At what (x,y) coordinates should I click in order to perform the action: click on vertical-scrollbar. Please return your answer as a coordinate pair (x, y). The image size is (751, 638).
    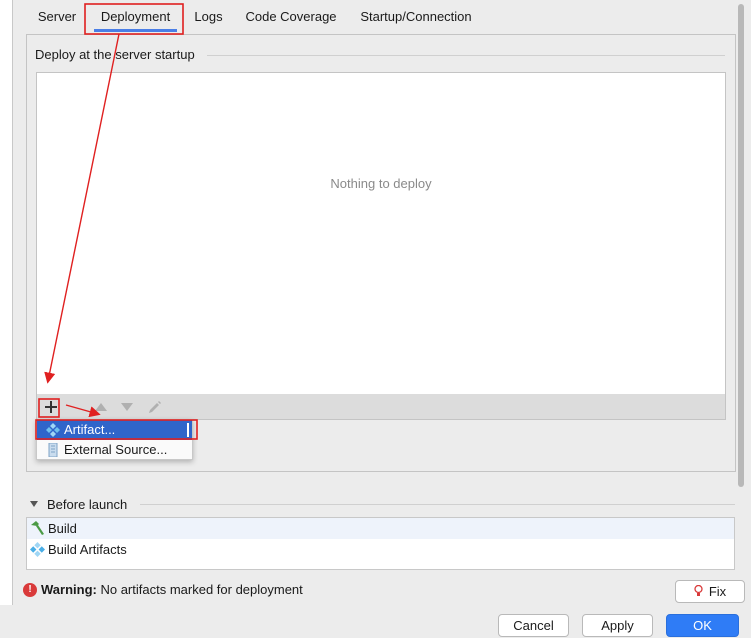
    Looking at the image, I should click on (741, 245).